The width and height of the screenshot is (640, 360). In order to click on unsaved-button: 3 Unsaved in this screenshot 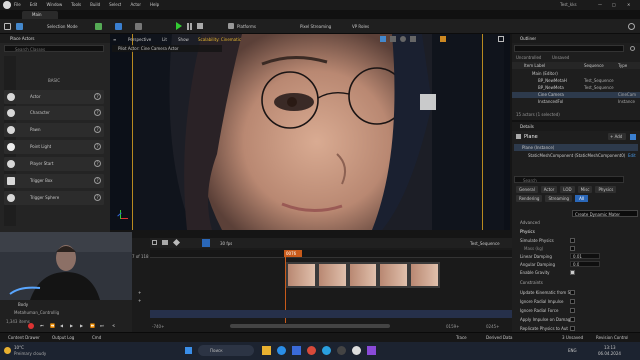, I will do `click(572, 337)`.